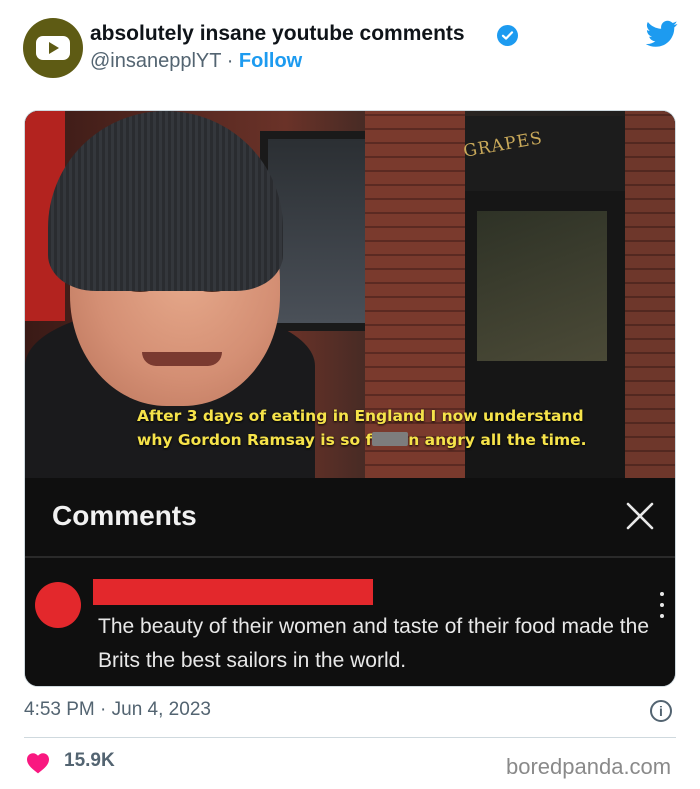  What do you see at coordinates (350, 557) in the screenshot?
I see `panel-divider` at bounding box center [350, 557].